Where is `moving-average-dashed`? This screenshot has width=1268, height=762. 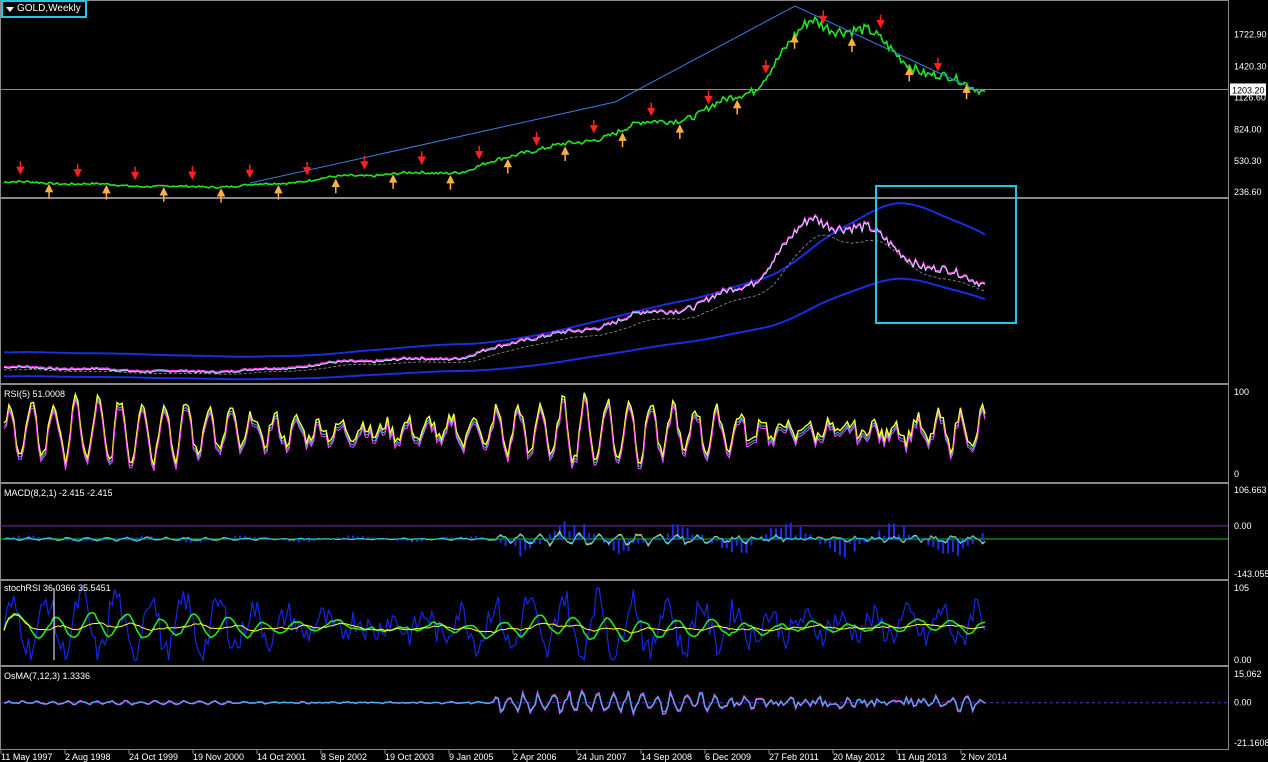 moving-average-dashed is located at coordinates (494, 304).